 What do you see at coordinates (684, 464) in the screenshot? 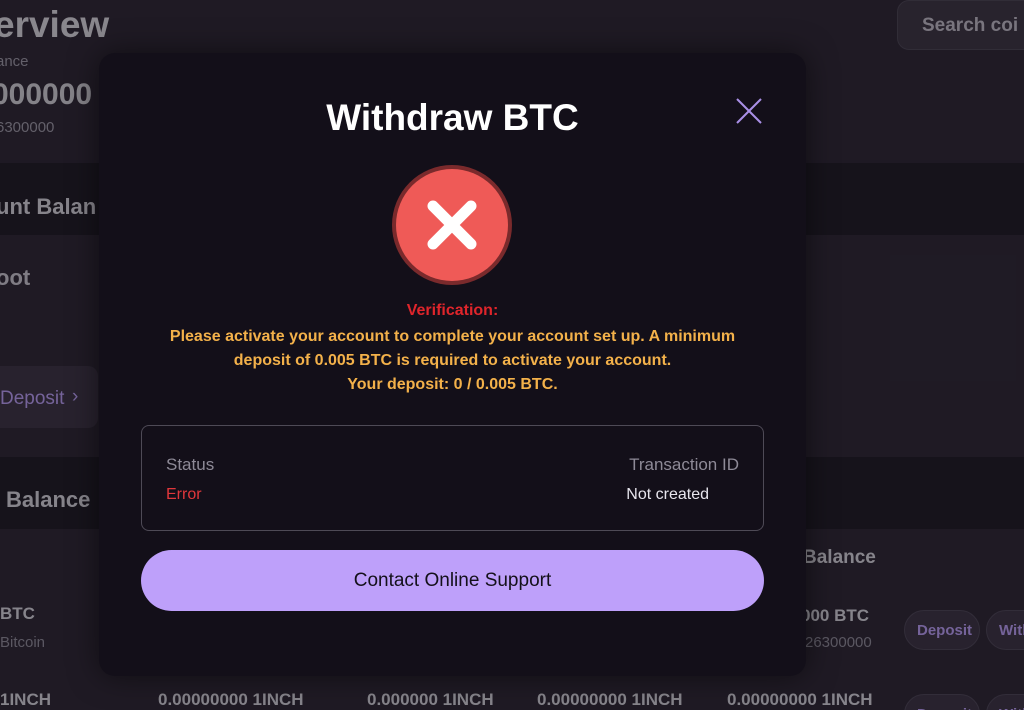
I see `transaction-id-label: Transaction ID` at bounding box center [684, 464].